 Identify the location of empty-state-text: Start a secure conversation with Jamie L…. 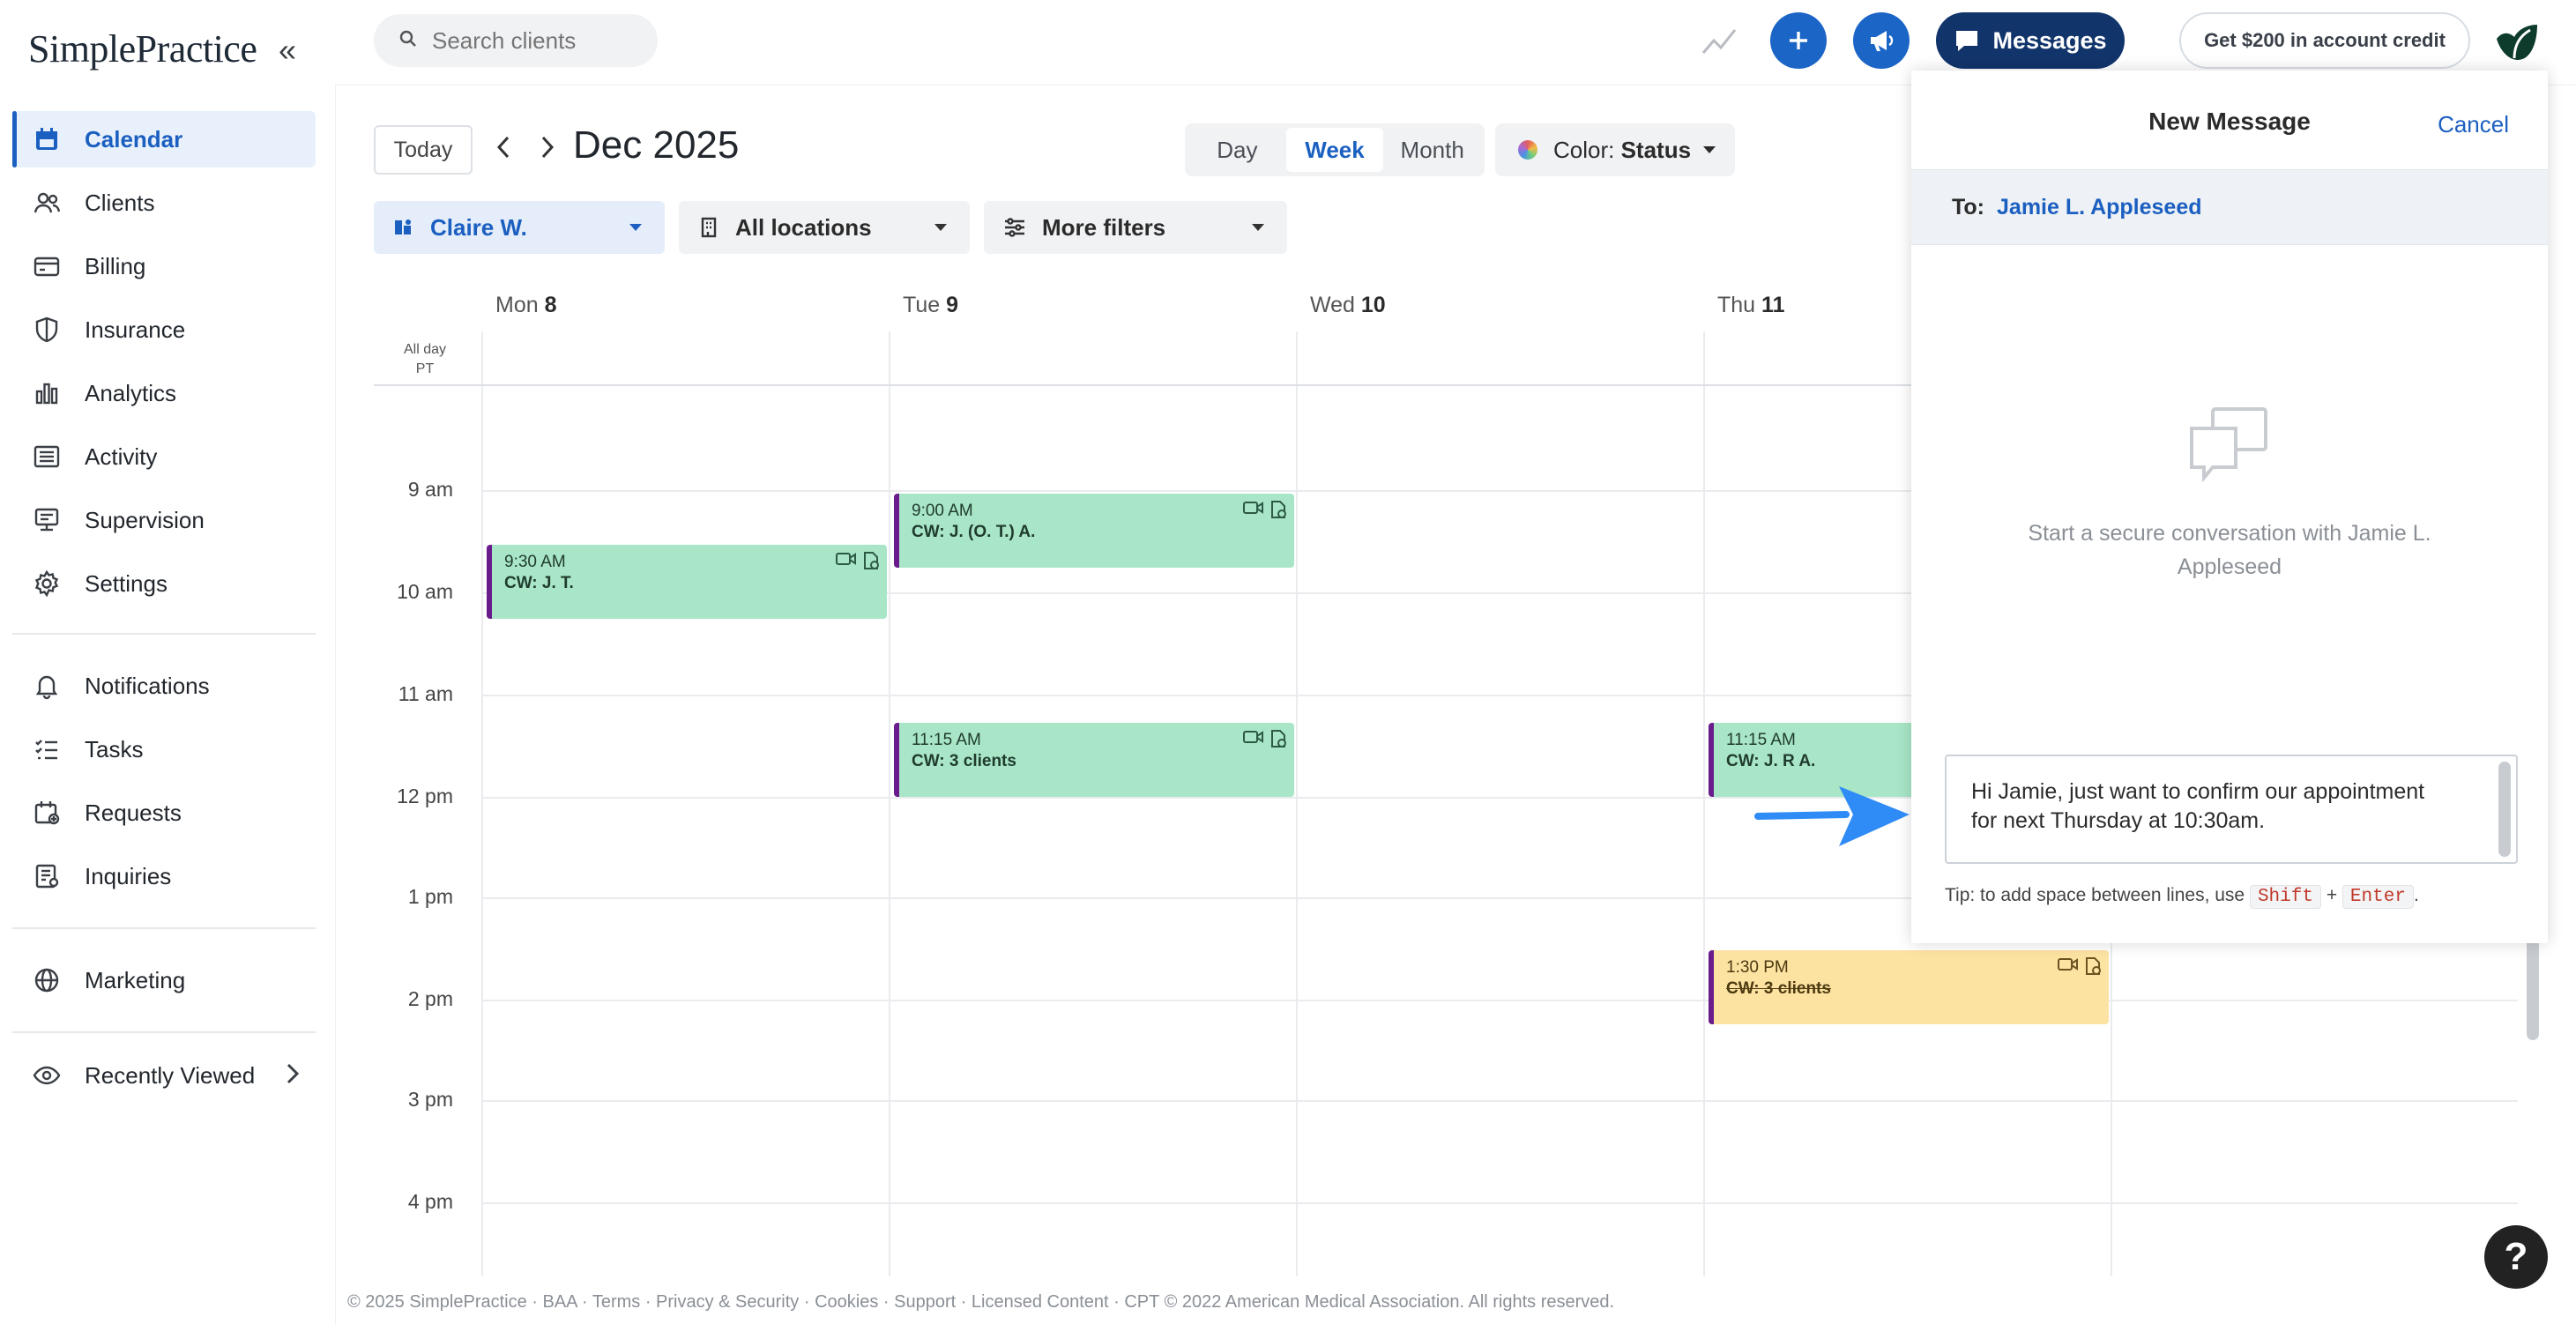
(2229, 550).